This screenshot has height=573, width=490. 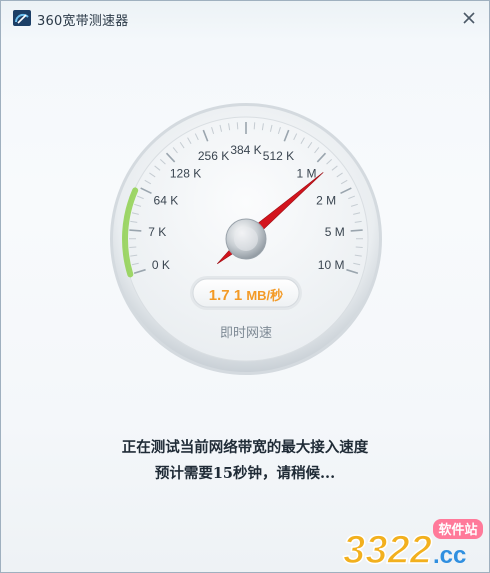 I want to click on watermark-number: 3322, so click(x=387, y=549).